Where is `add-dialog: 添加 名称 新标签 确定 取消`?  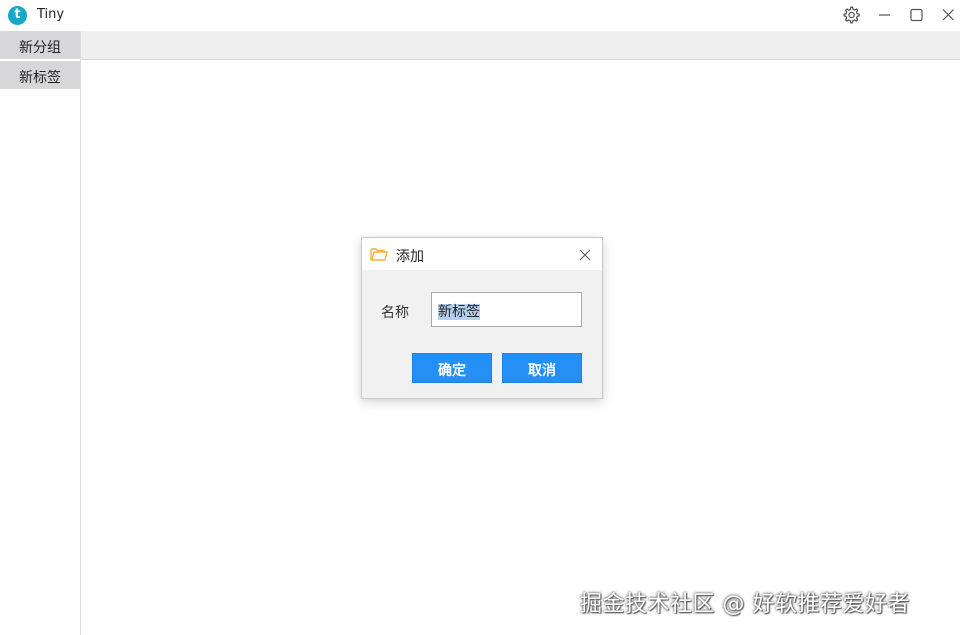 add-dialog: 添加 名称 新标签 确定 取消 is located at coordinates (482, 318).